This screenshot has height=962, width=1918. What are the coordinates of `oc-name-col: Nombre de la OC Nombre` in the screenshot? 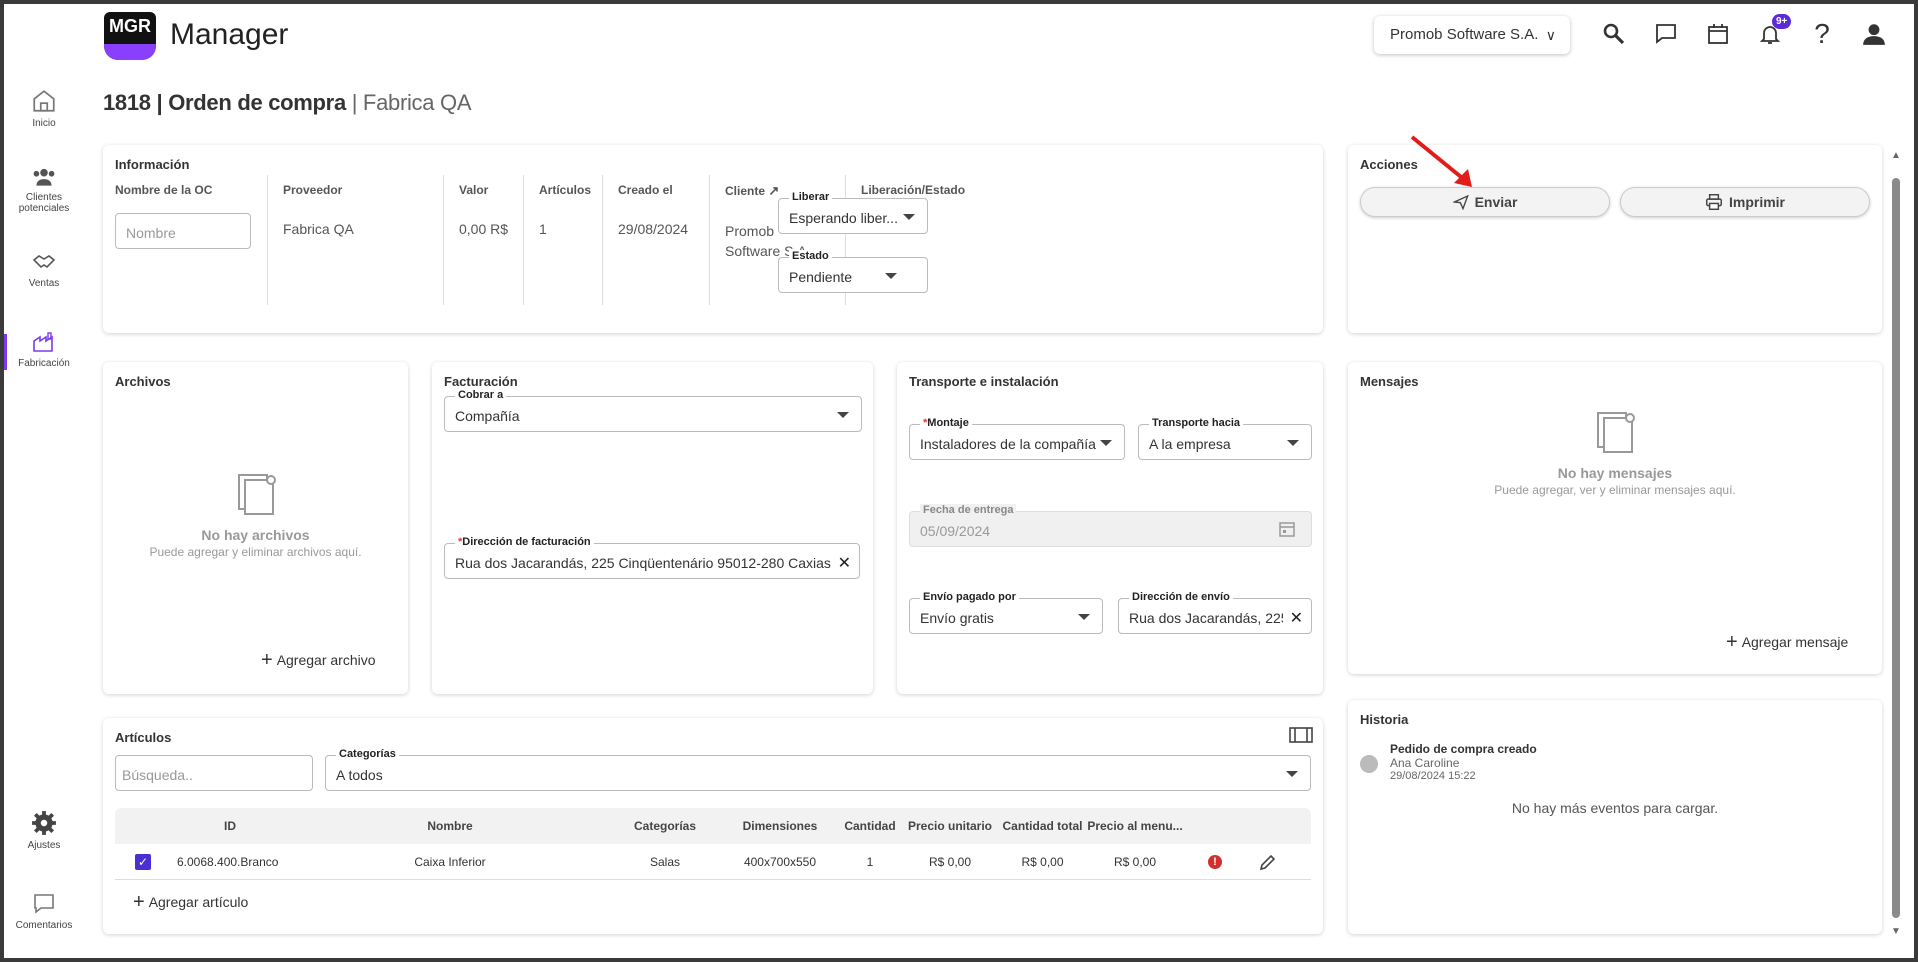 It's located at (191, 240).